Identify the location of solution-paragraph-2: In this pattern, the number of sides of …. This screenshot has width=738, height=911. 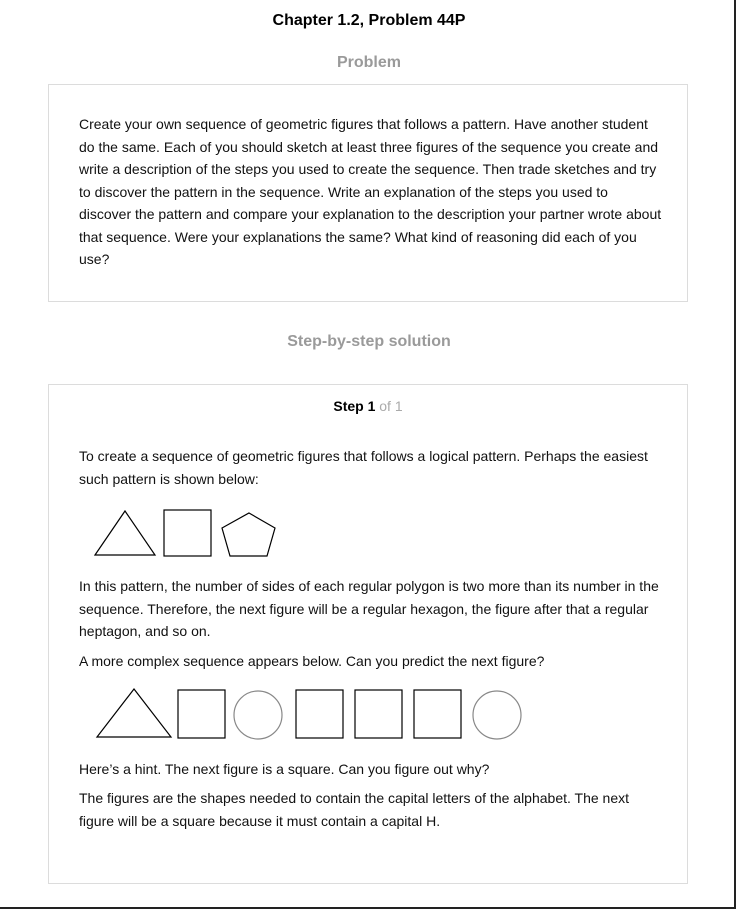
(369, 608).